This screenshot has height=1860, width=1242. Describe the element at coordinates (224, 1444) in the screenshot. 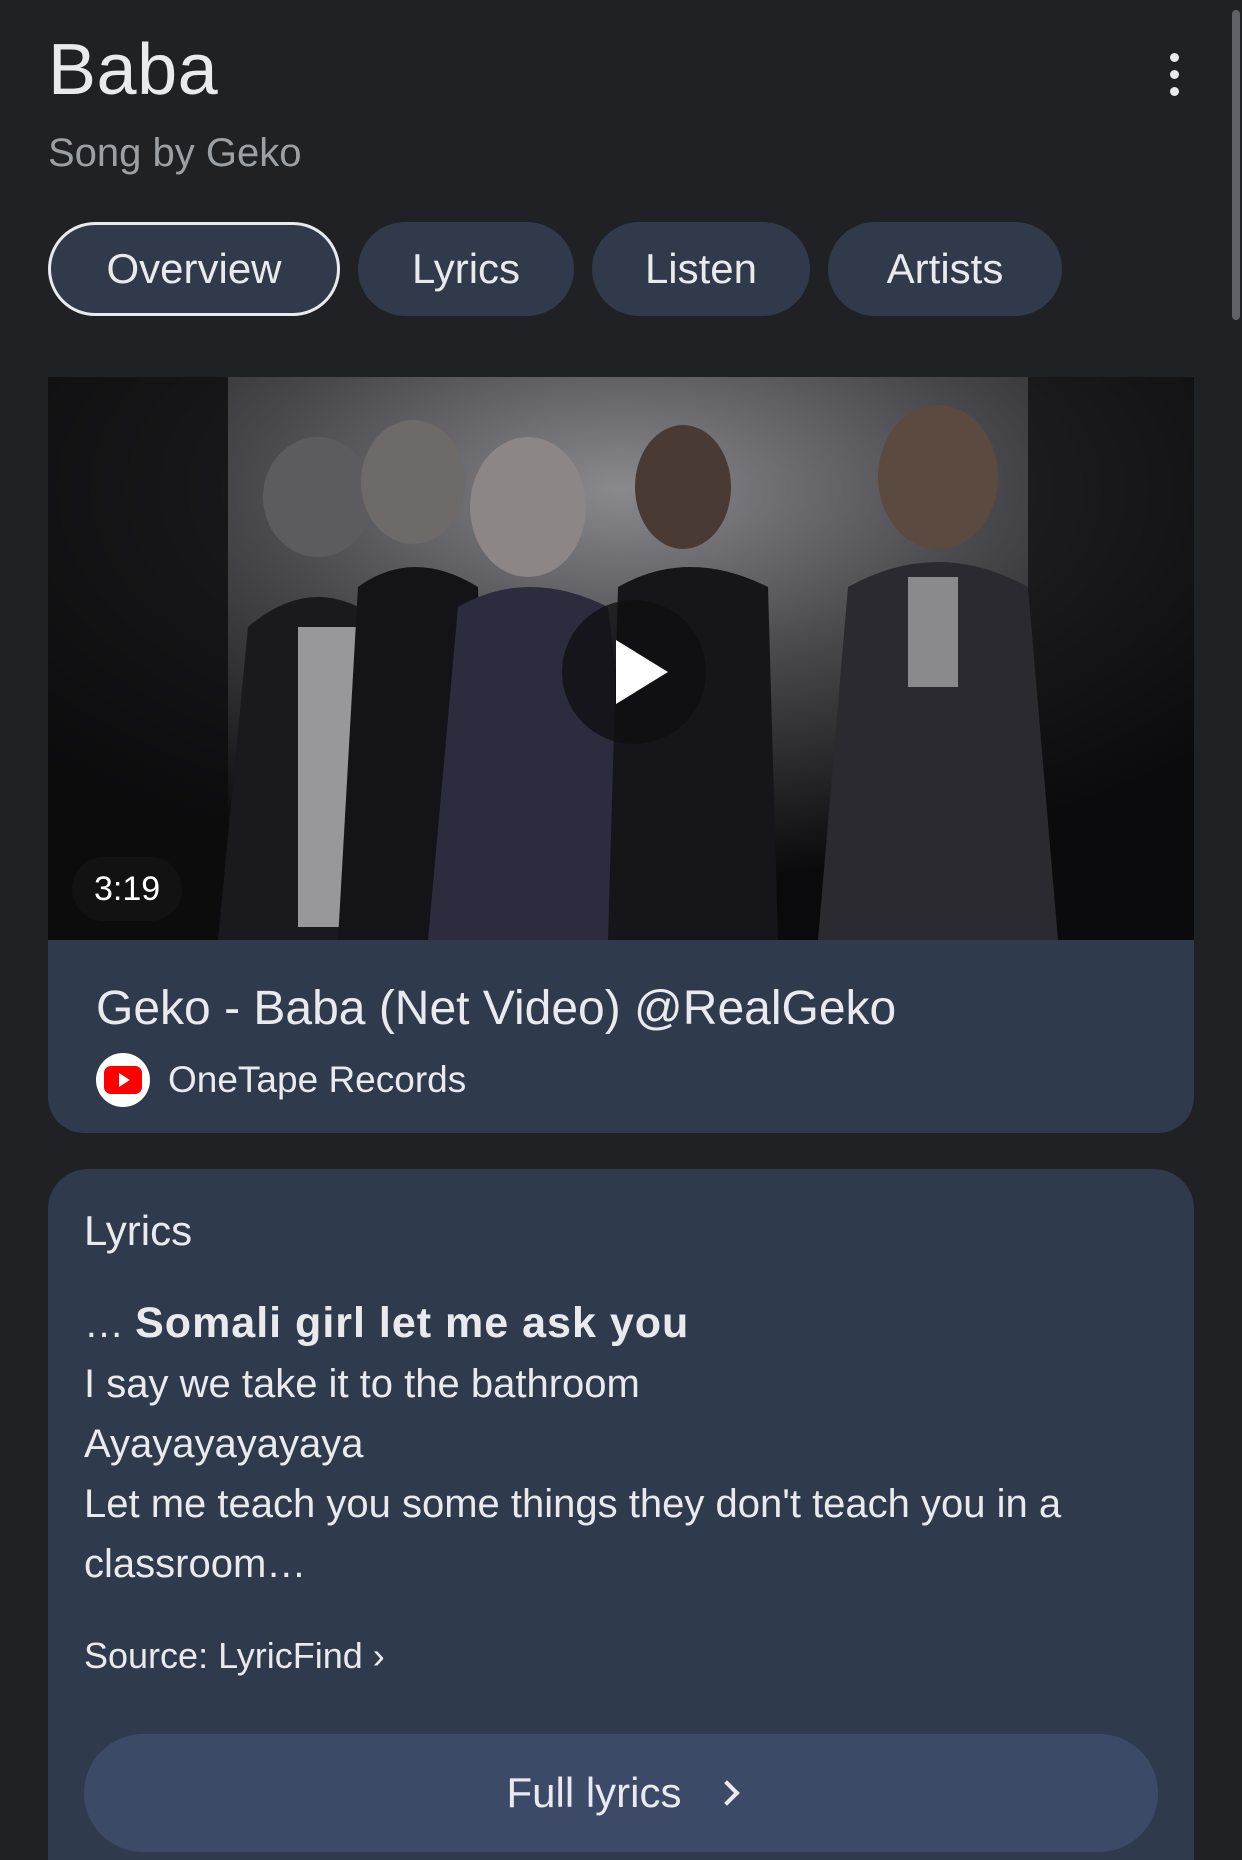

I see `lyrics-line: Ayayayayayaya` at that location.